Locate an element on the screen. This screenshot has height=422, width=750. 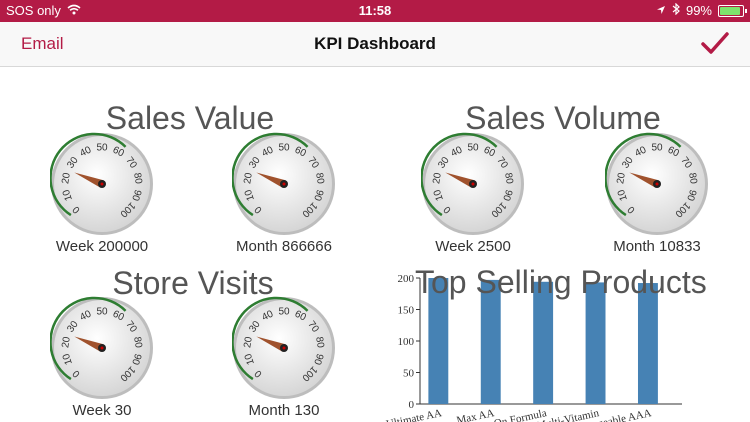
gauge-label: Week 2500 is located at coordinates (473, 246).